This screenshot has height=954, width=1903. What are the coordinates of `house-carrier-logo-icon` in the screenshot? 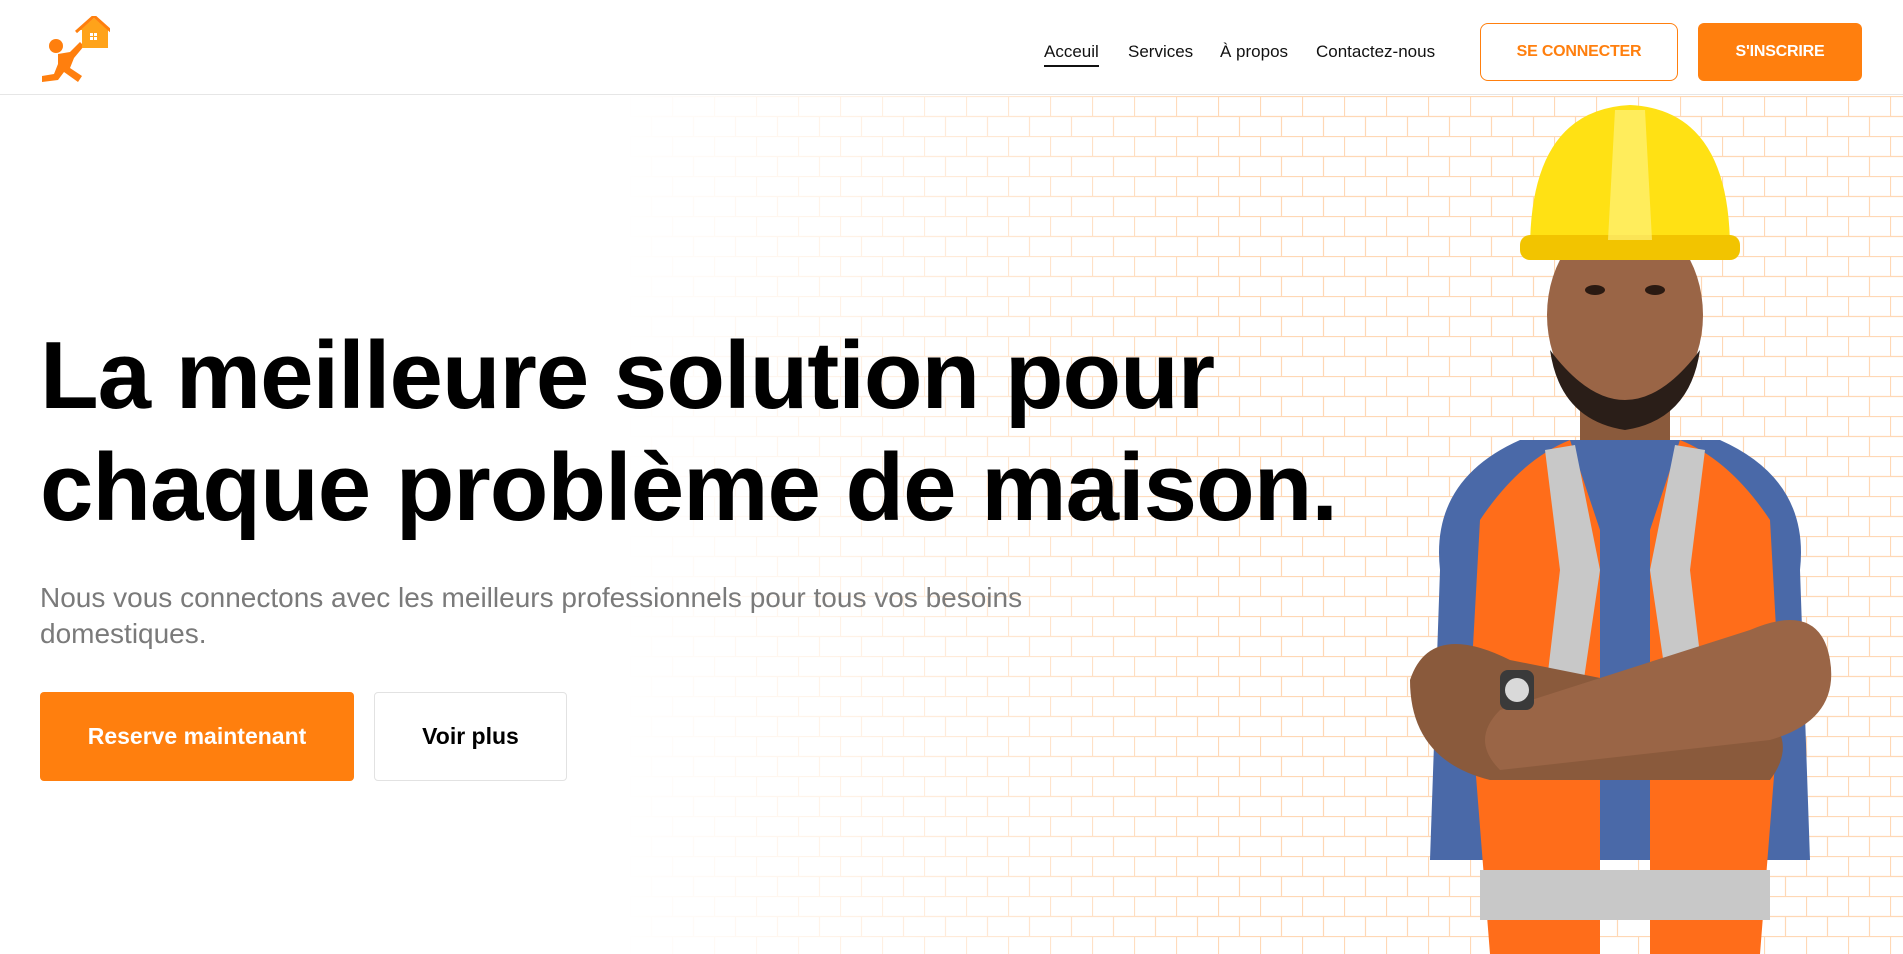 It's located at (74, 49).